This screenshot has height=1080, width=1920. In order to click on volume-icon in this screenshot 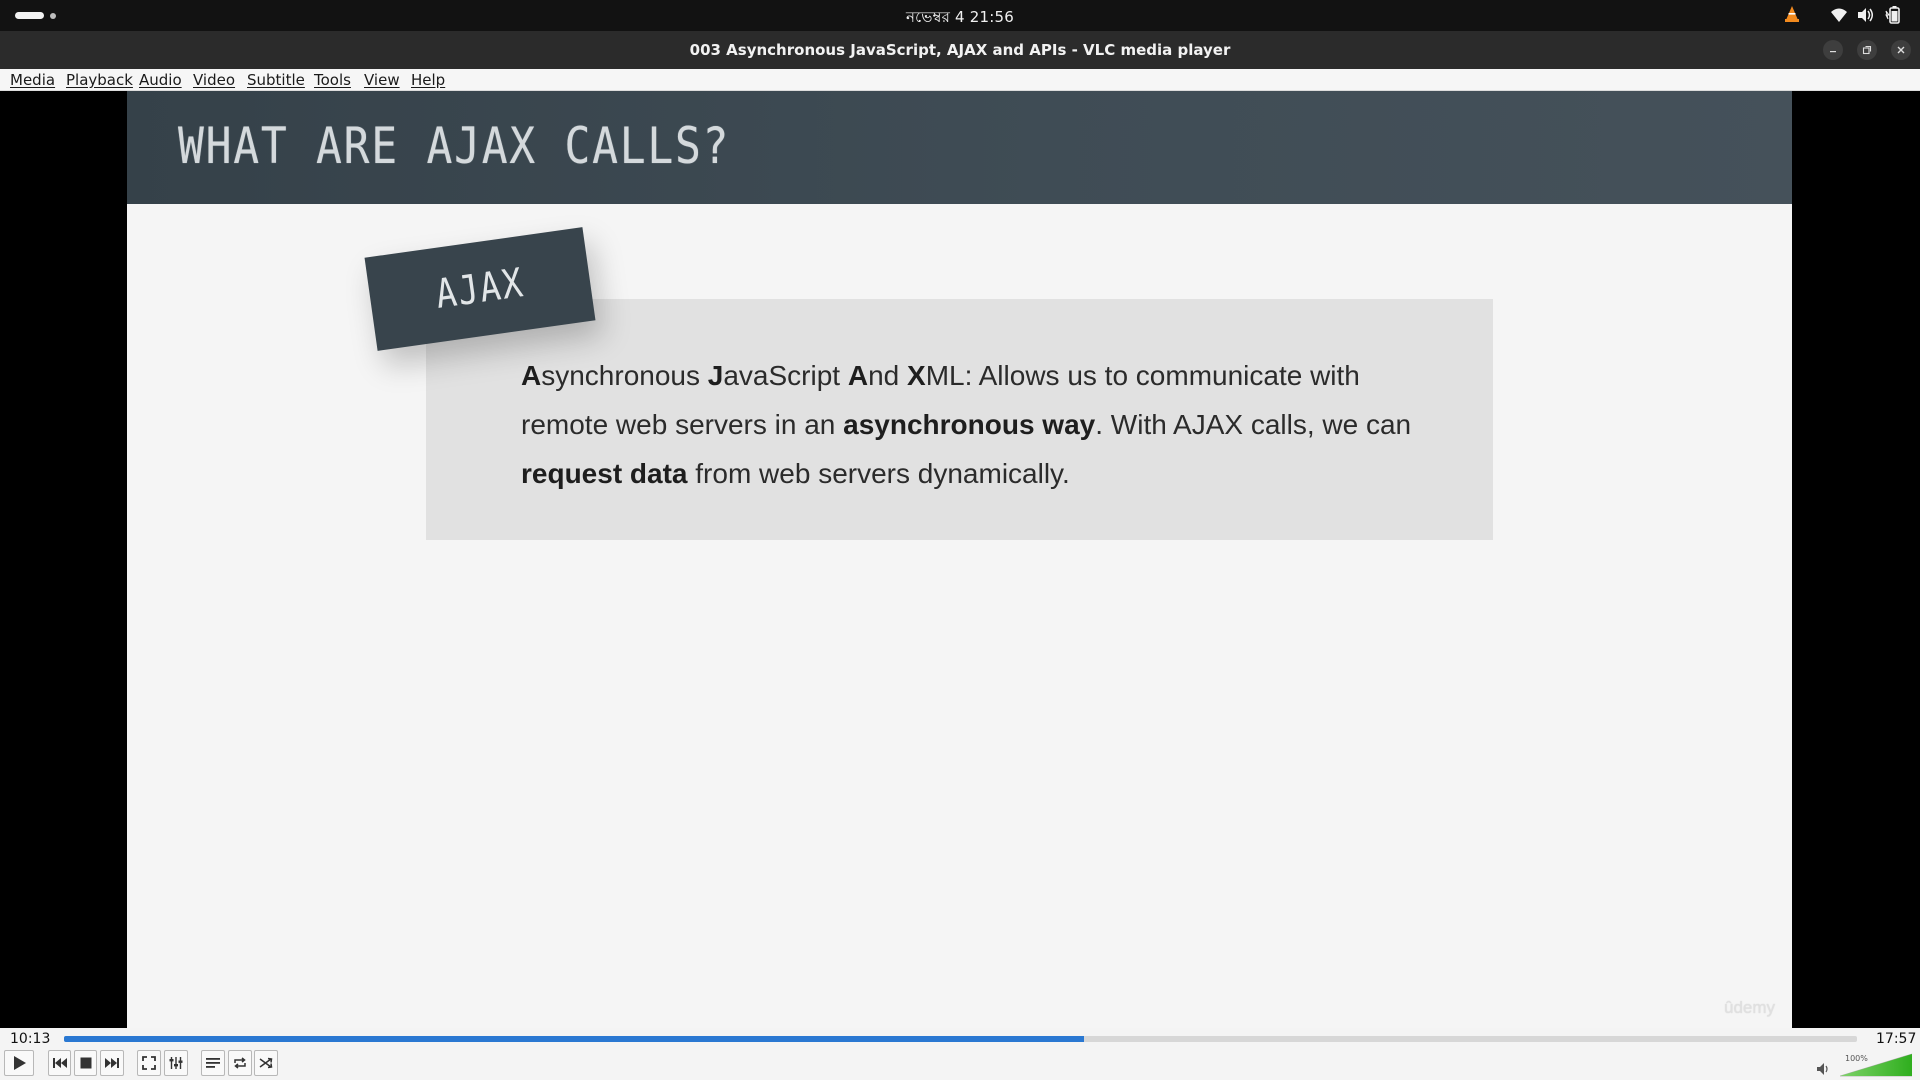, I will do `click(1866, 17)`.